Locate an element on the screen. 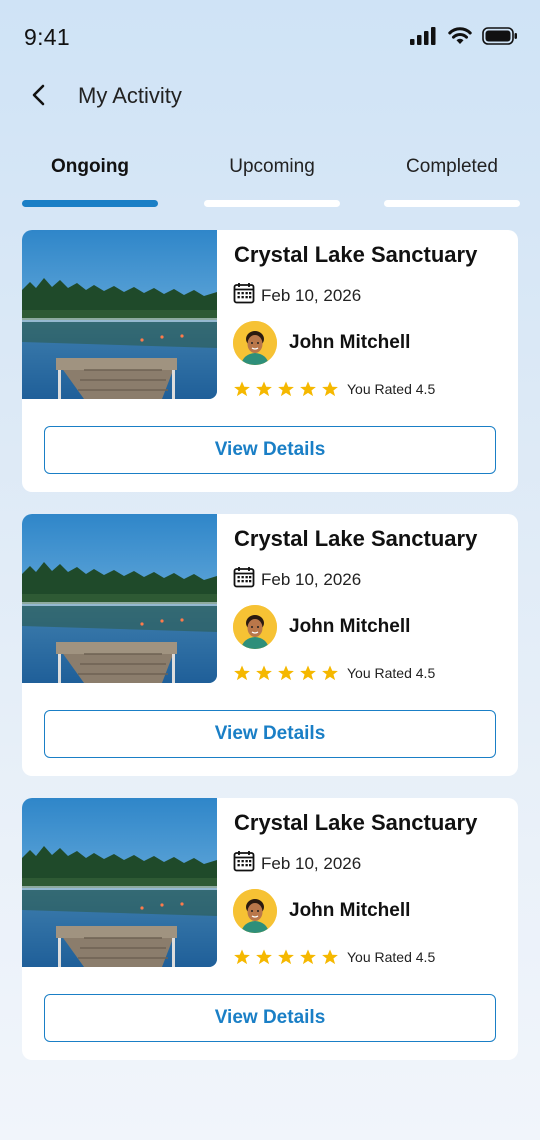 Image resolution: width=540 pixels, height=1140 pixels. tab-upcoming: Upcoming is located at coordinates (272, 180).